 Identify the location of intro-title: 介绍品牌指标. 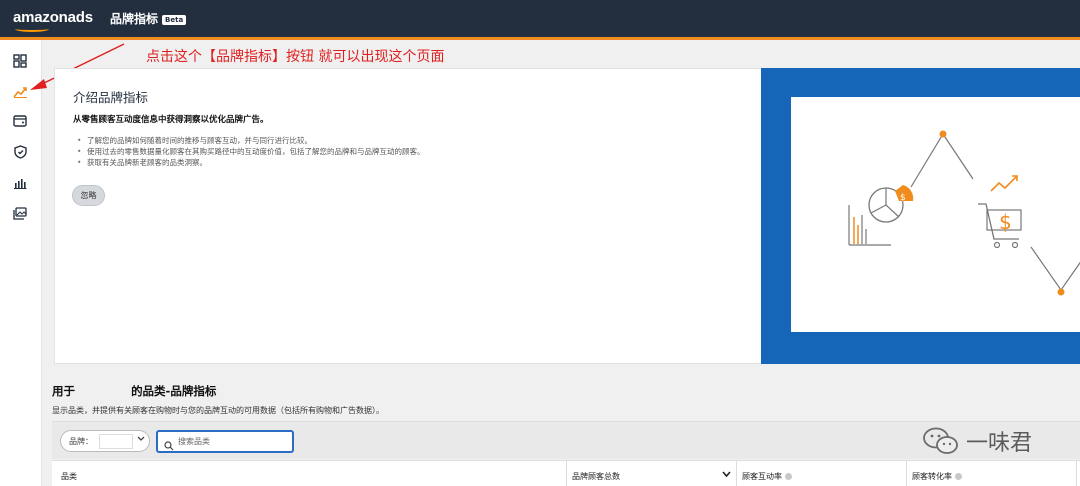
(111, 97).